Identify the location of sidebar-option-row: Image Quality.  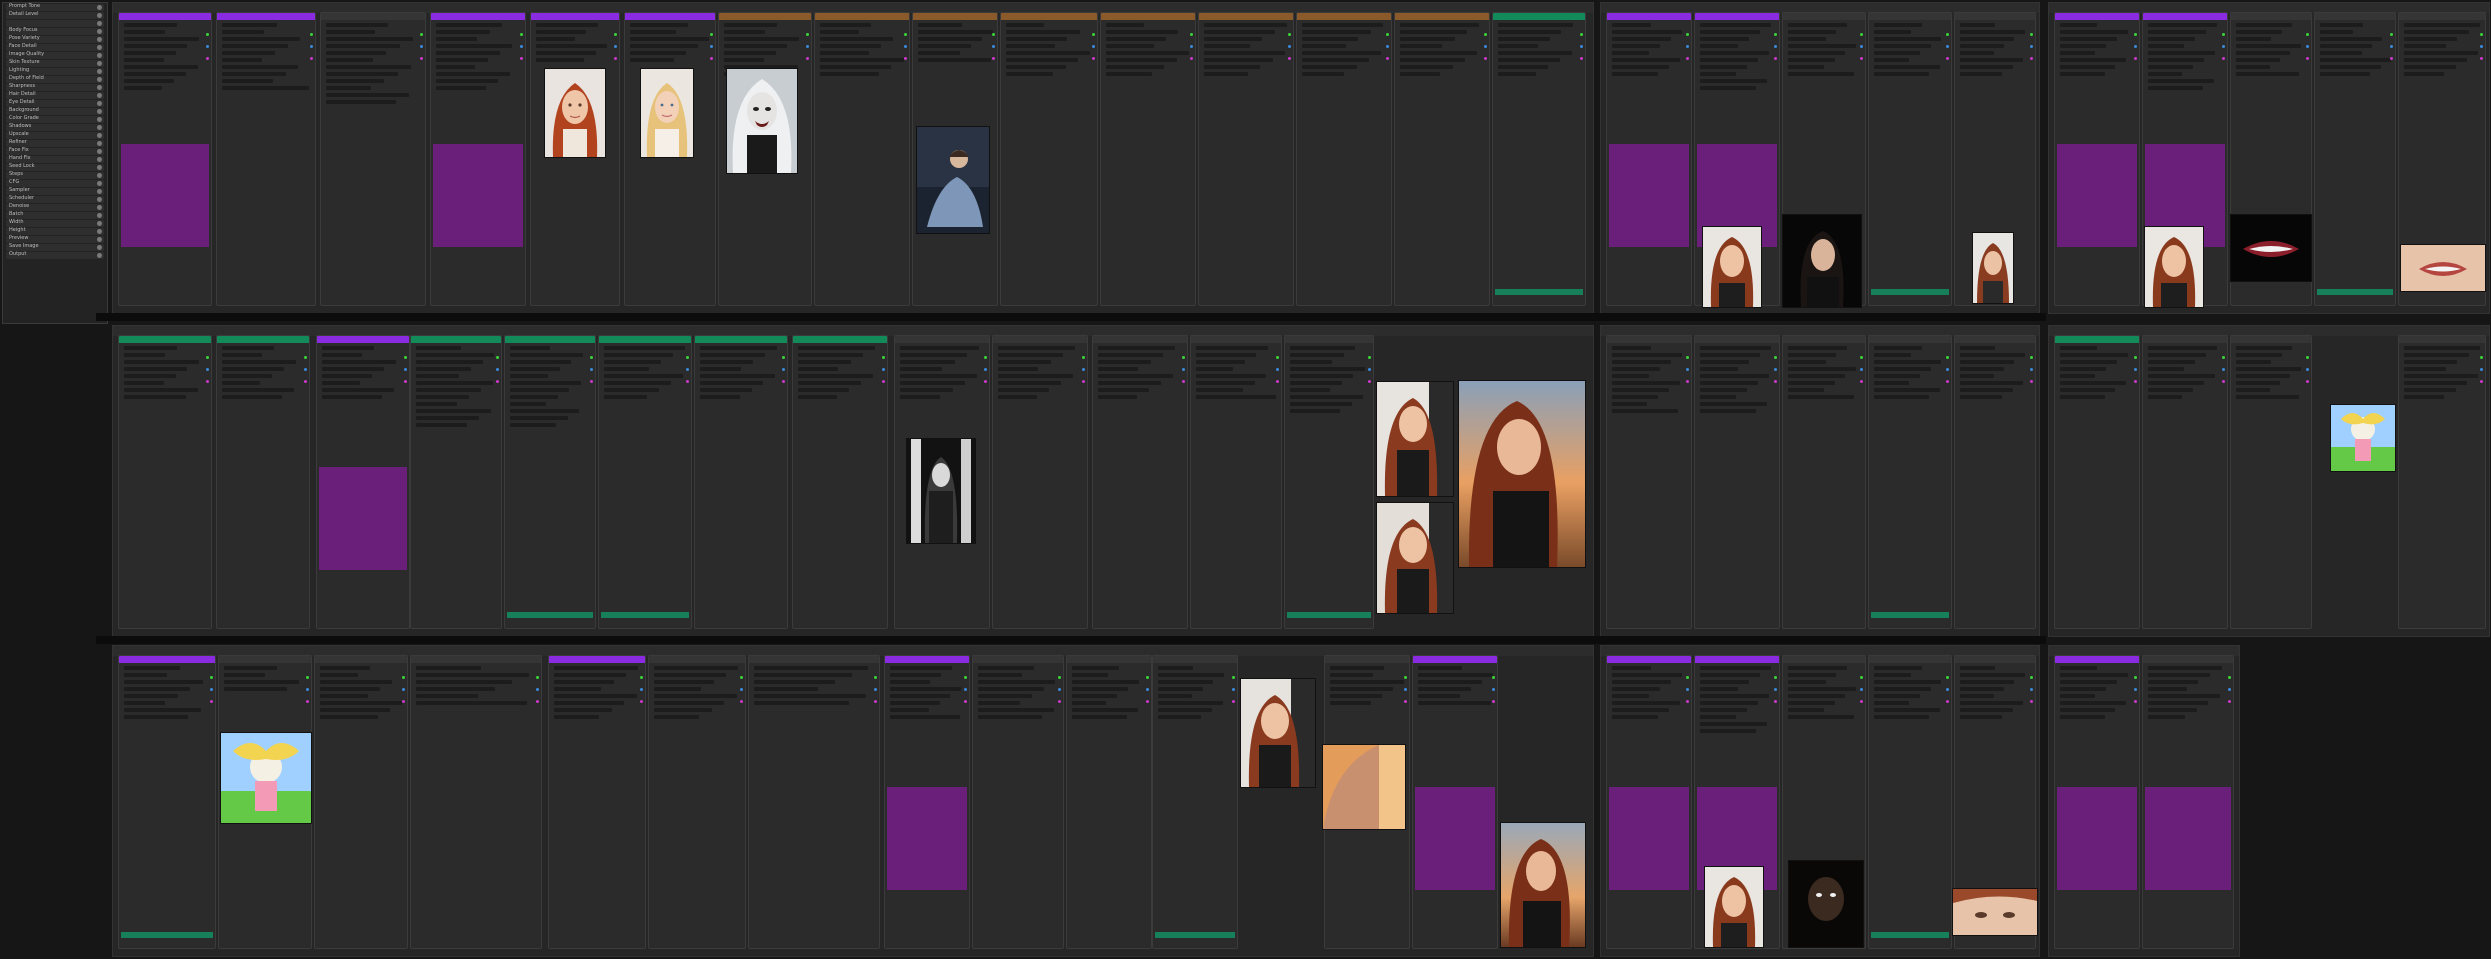
(55, 55).